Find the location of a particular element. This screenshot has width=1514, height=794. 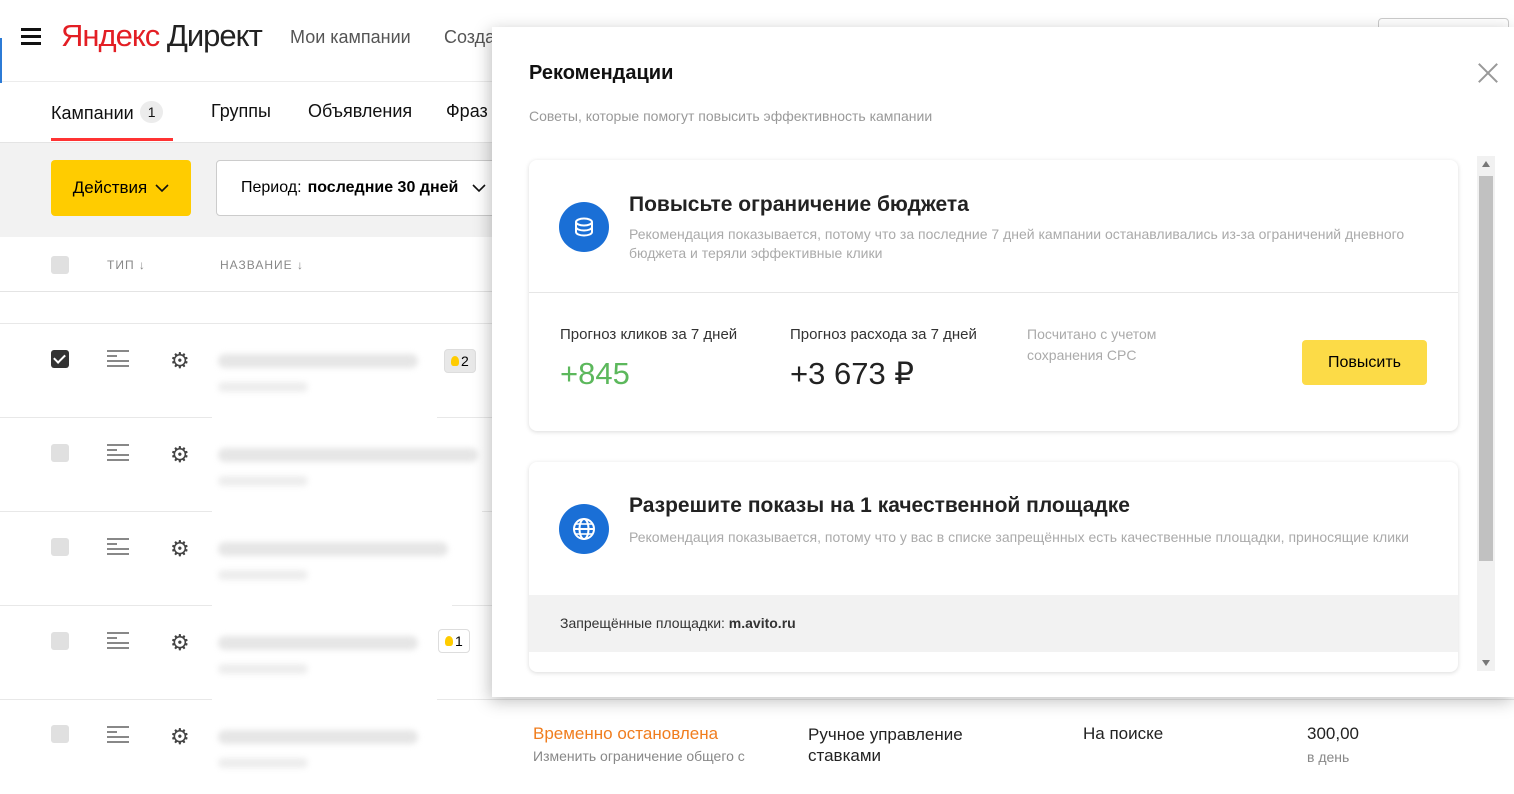

active-tab-underline is located at coordinates (112, 139).